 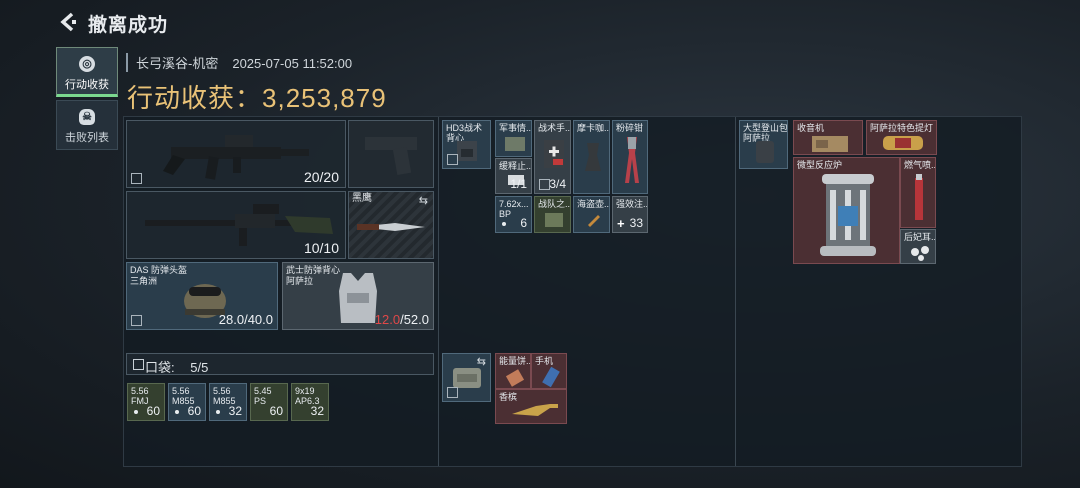 What do you see at coordinates (300, 281) in the screenshot?
I see `armor-sub: 阿萨拉` at bounding box center [300, 281].